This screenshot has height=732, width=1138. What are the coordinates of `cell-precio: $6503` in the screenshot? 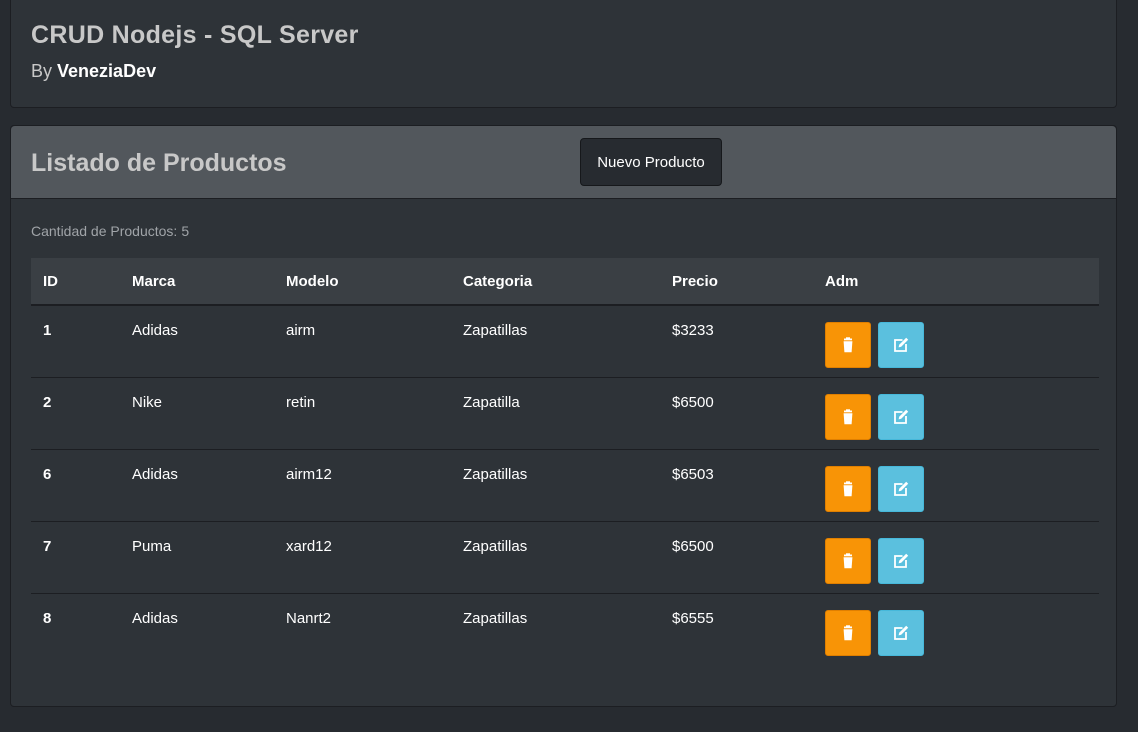 It's located at (736, 485).